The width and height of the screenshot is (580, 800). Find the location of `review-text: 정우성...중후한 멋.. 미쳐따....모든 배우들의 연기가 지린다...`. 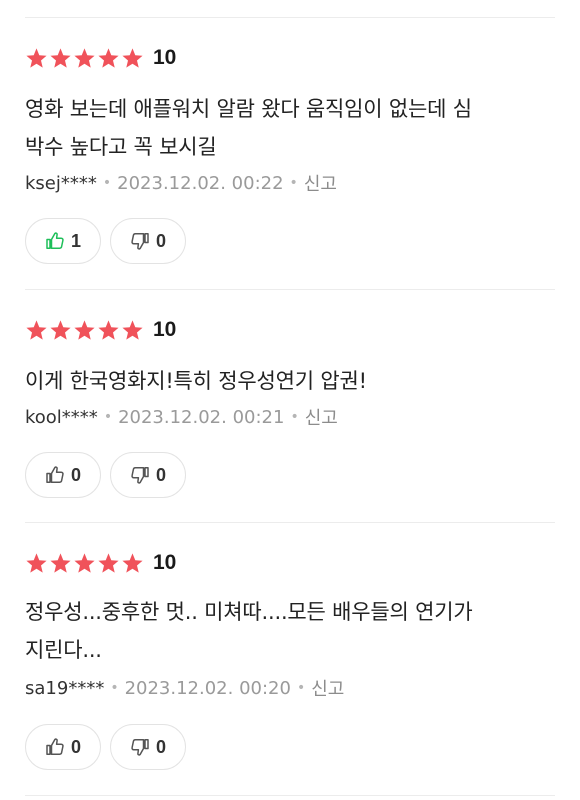

review-text: 정우성...중후한 멋.. 미쳐따....모든 배우들의 연기가 지린다... is located at coordinates (290, 631).